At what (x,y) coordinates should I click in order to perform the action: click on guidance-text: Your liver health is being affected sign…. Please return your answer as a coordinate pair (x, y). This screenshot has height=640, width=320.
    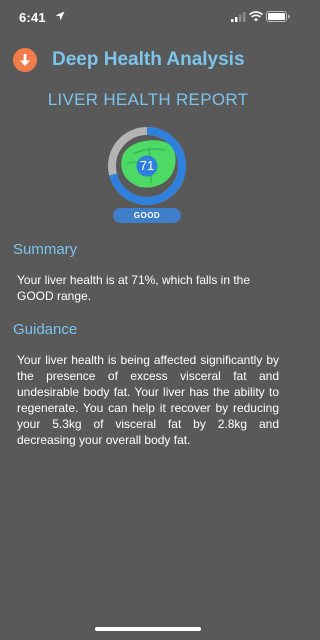
    Looking at the image, I should click on (148, 400).